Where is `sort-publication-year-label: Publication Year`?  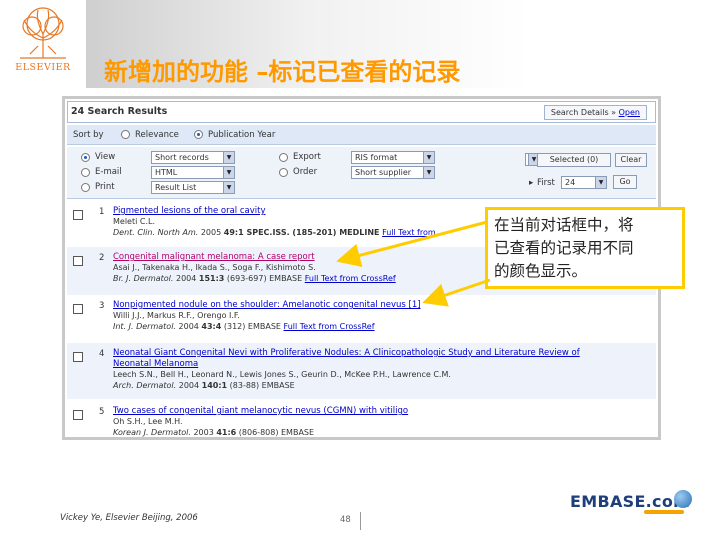 sort-publication-year-label: Publication Year is located at coordinates (242, 135).